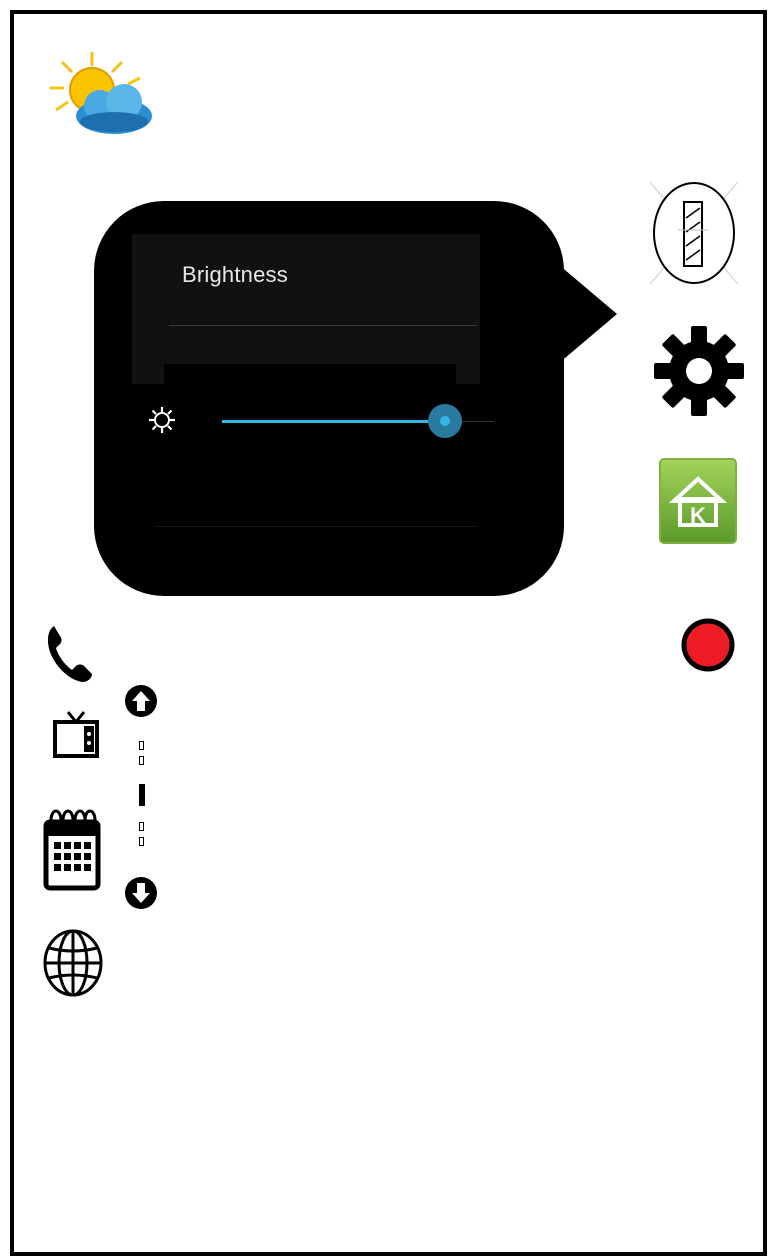 The width and height of the screenshot is (773, 1260). Describe the element at coordinates (76, 735) in the screenshot. I see `tv-icon` at that location.